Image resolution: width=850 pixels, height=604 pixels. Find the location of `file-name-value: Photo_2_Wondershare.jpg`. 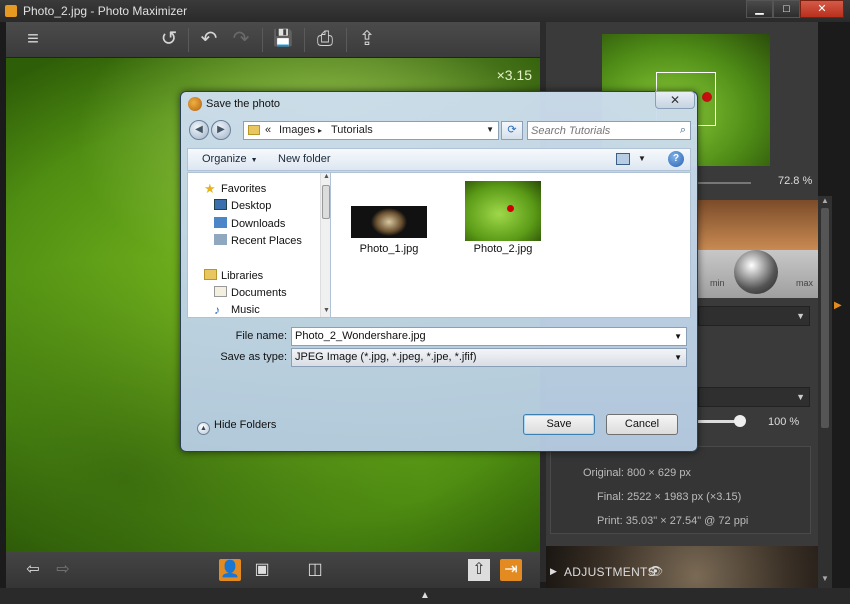

file-name-value: Photo_2_Wondershare.jpg is located at coordinates (360, 336).